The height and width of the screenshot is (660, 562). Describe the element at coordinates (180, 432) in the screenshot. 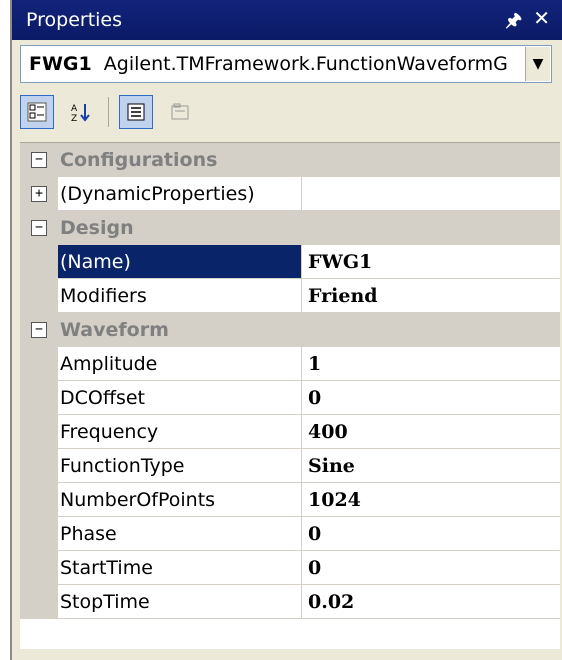

I see `property-name: Frequency` at that location.